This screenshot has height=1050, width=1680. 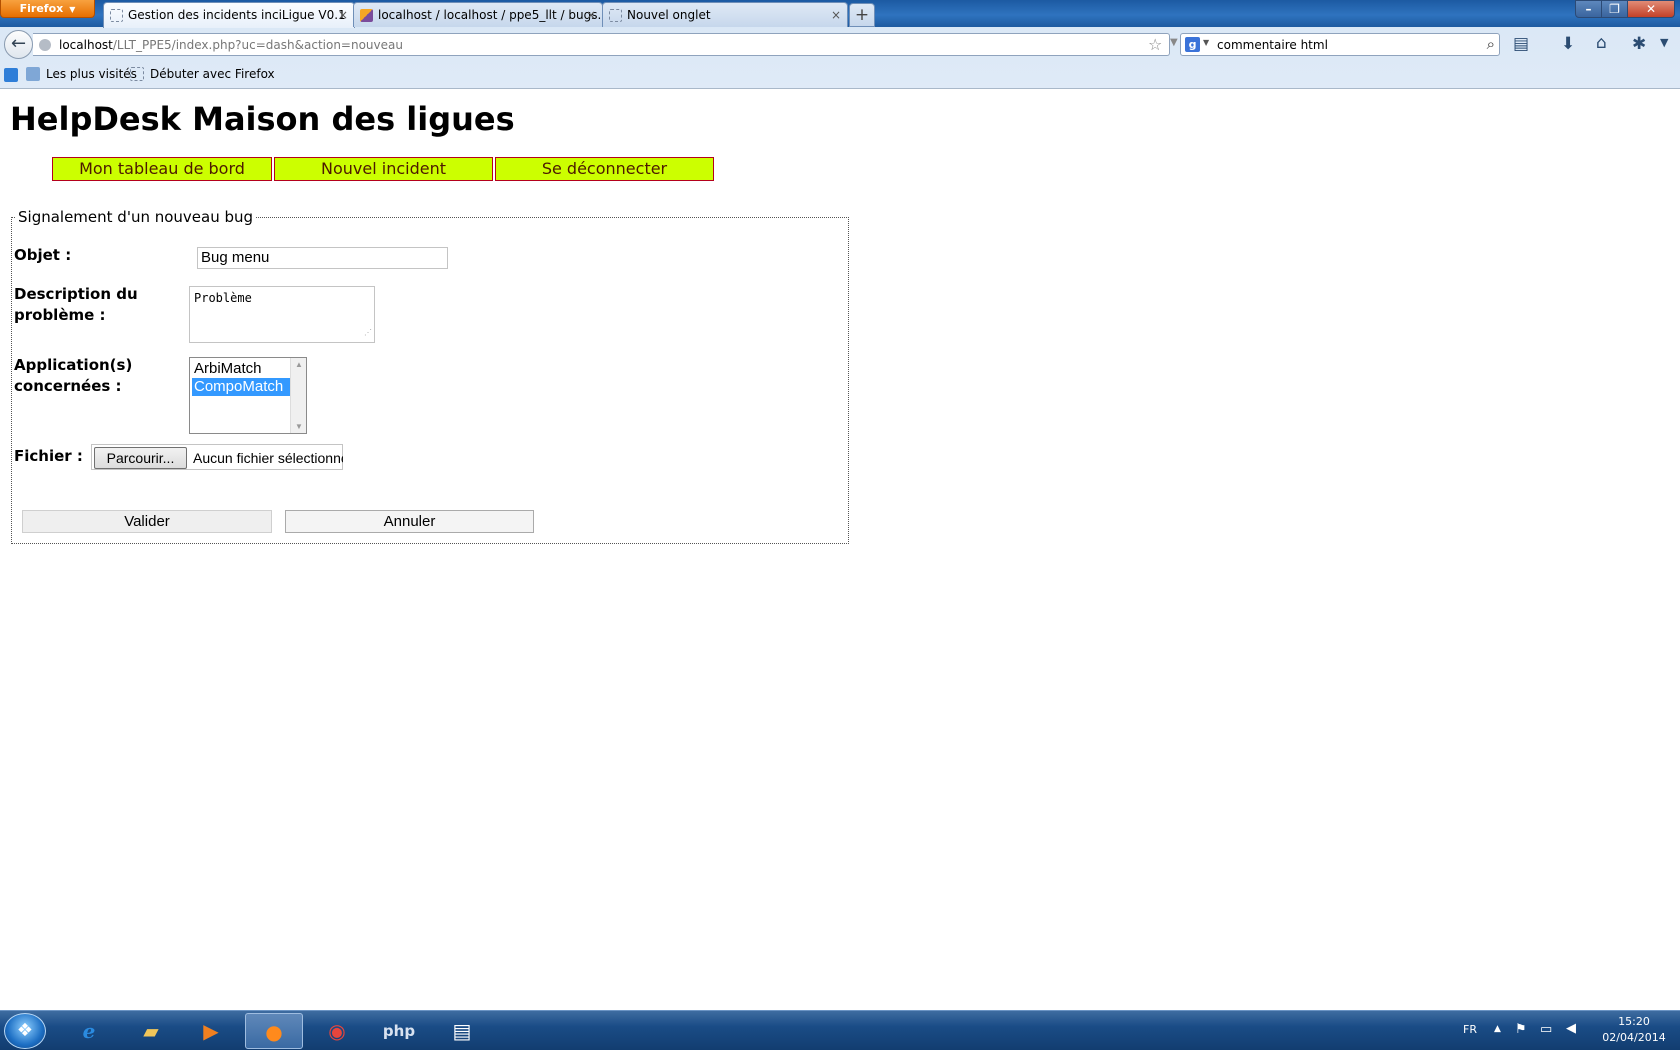 I want to click on volume-icon: ◀, so click(x=1571, y=1028).